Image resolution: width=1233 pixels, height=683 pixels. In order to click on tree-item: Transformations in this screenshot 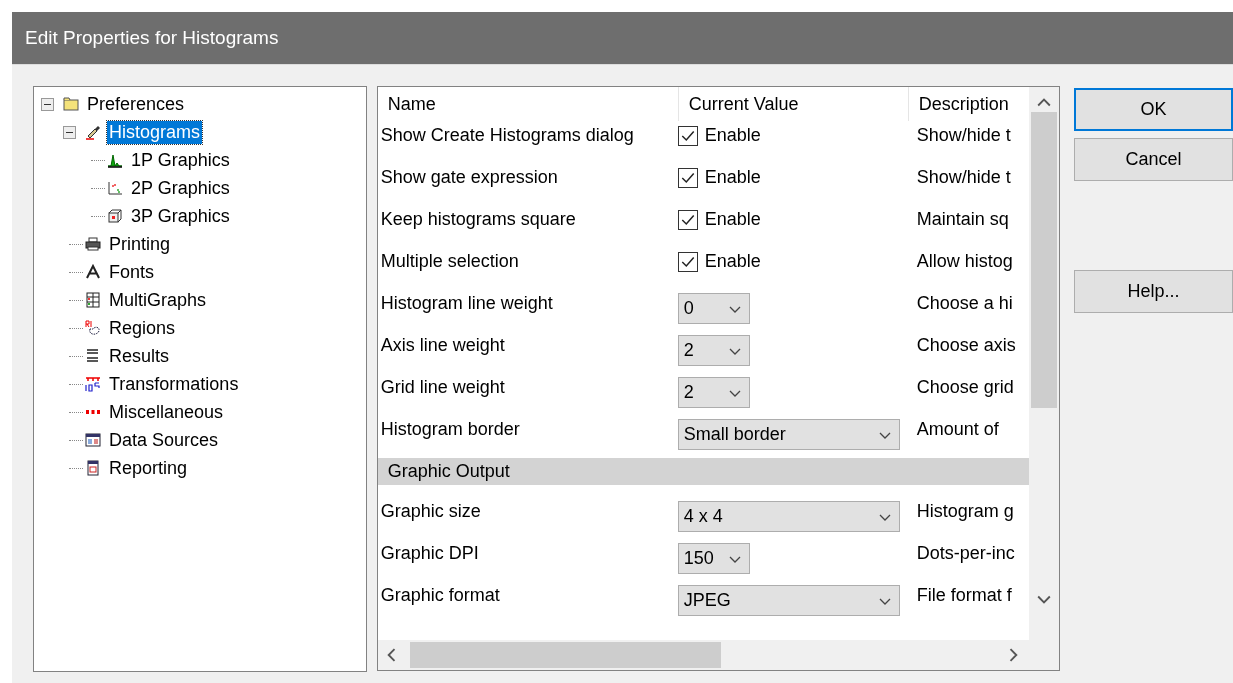, I will do `click(174, 384)`.